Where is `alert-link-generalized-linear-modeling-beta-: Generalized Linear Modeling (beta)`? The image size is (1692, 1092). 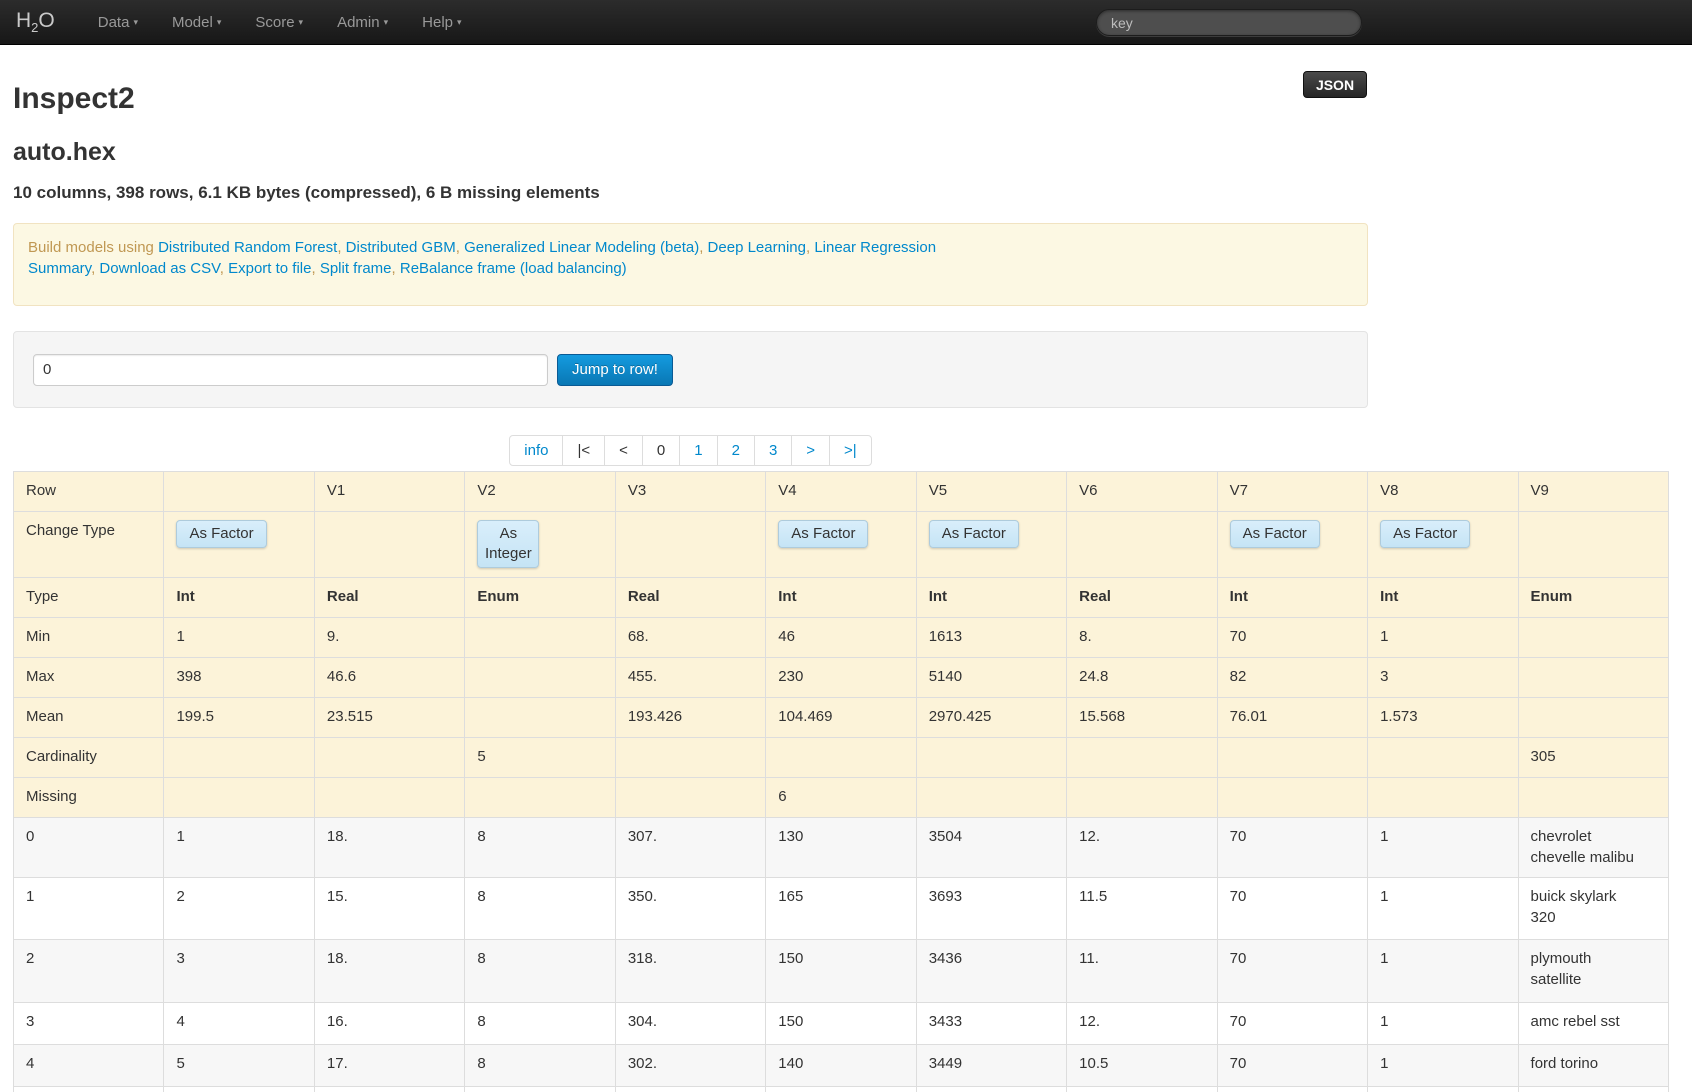
alert-link-generalized-linear-modeling-beta-: Generalized Linear Modeling (beta) is located at coordinates (581, 247).